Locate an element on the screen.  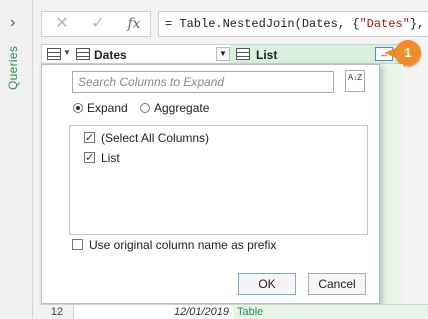
date-type-icon is located at coordinates (83, 54).